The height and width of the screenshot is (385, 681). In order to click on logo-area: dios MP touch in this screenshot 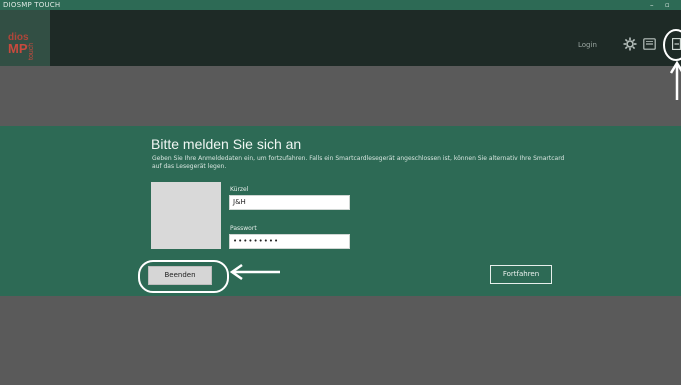, I will do `click(25, 38)`.